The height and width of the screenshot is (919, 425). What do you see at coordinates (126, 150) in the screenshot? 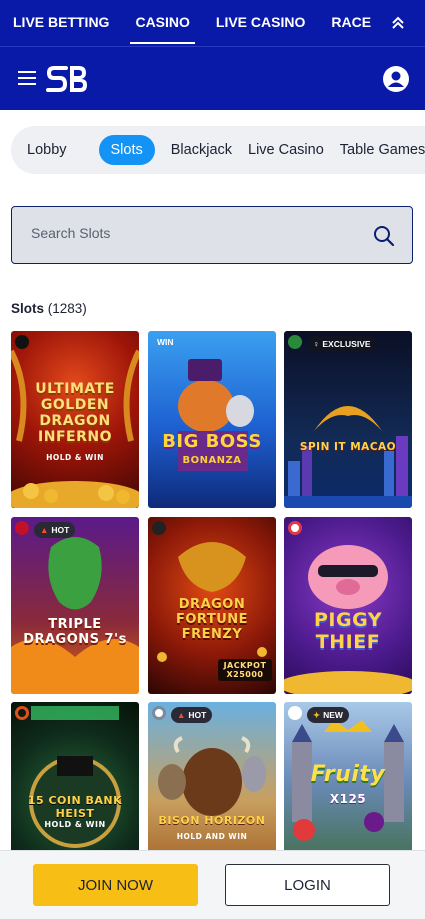
I see `tab-slots: Slots` at bounding box center [126, 150].